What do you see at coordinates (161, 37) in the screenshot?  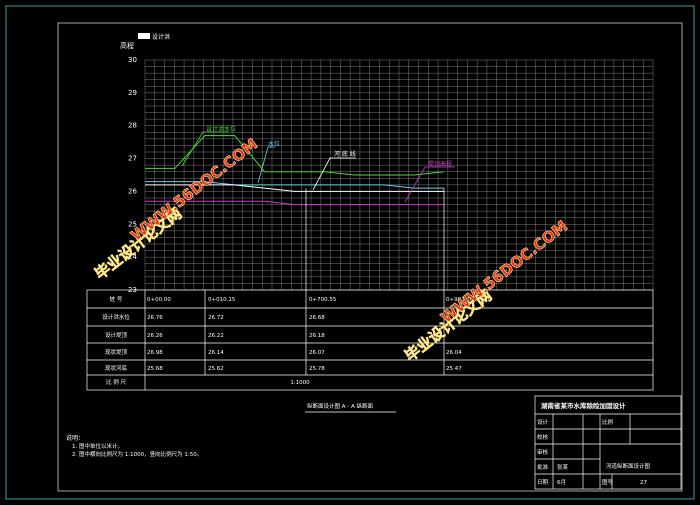 I see `legend-label: 设计洪` at bounding box center [161, 37].